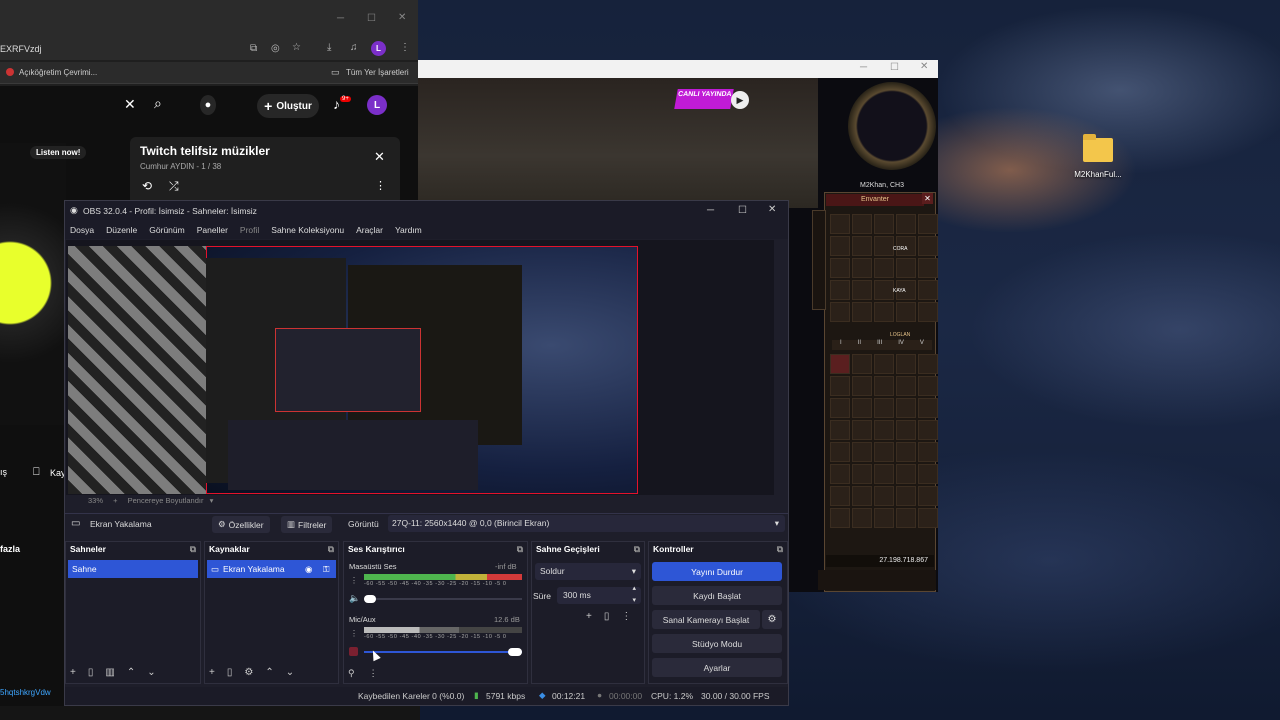  Describe the element at coordinates (443, 599) in the screenshot. I see `desktop-volume-slider` at that location.